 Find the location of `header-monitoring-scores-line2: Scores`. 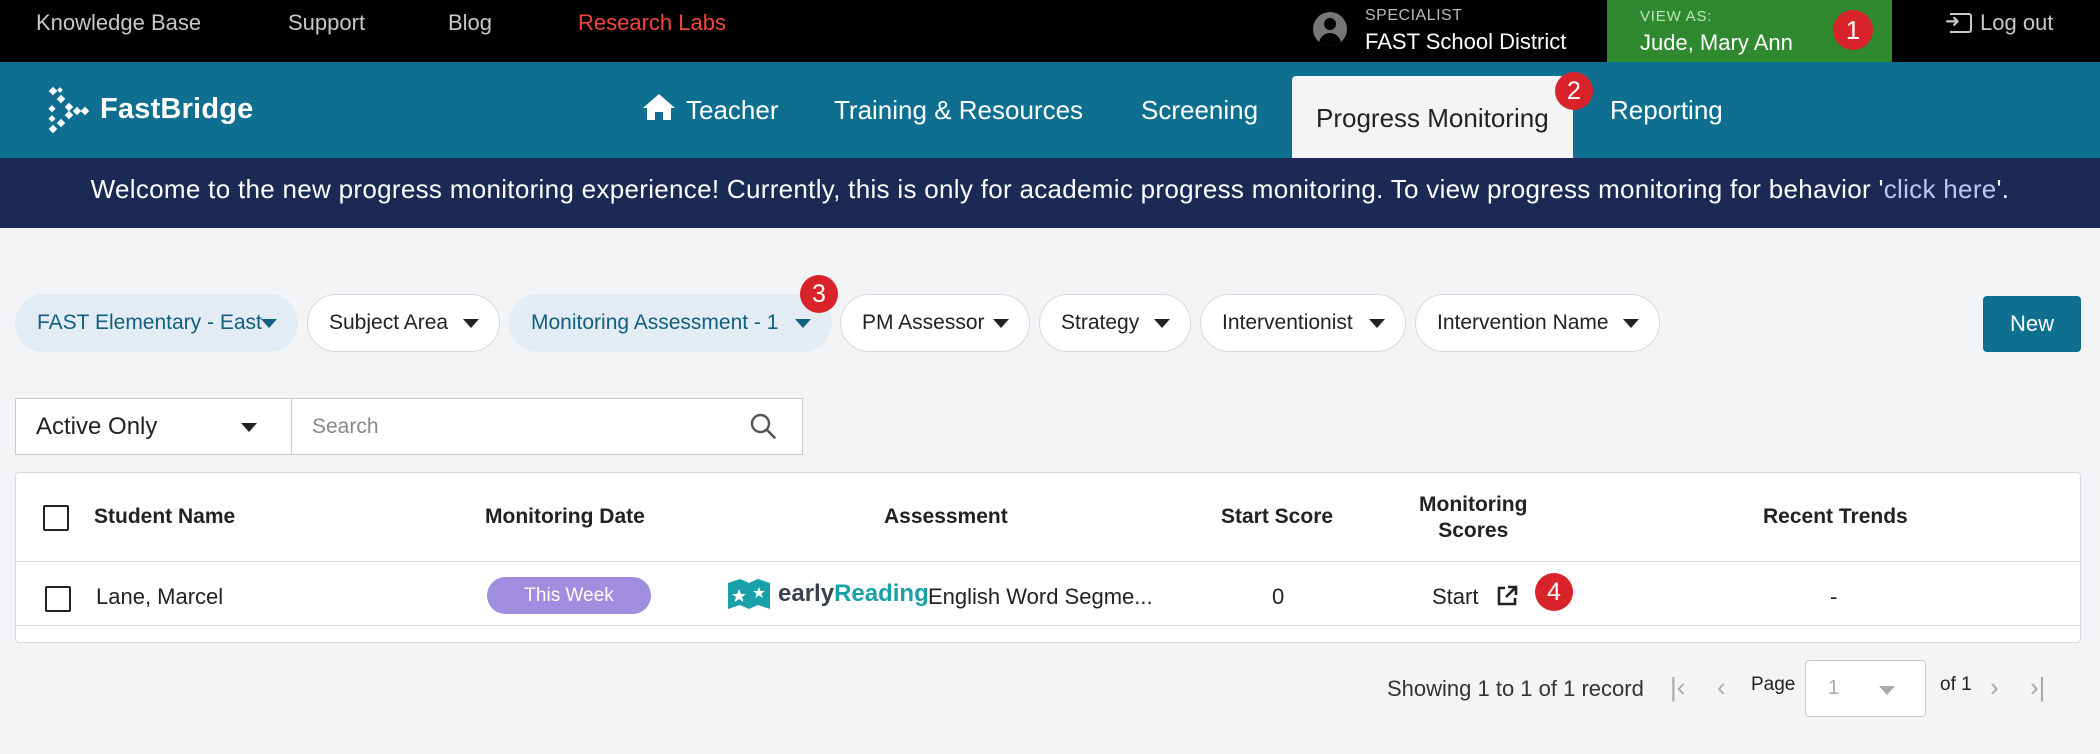

header-monitoring-scores-line2: Scores is located at coordinates (1473, 530).